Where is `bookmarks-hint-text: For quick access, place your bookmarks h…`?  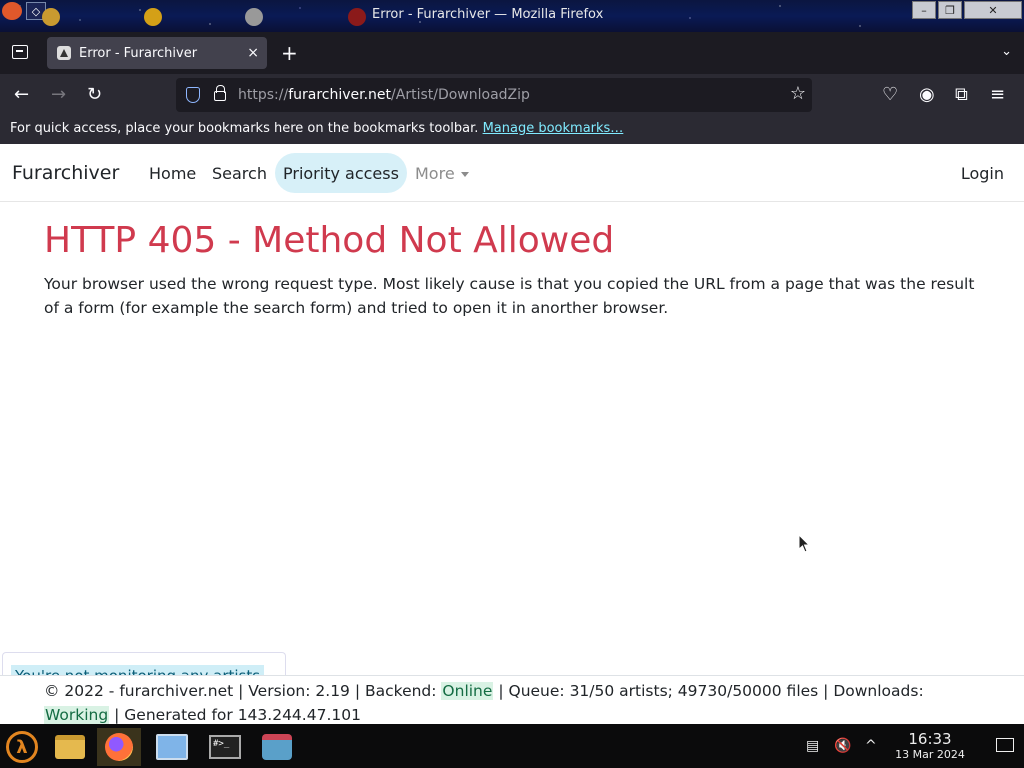
bookmarks-hint-text: For quick access, place your bookmarks h… is located at coordinates (244, 128).